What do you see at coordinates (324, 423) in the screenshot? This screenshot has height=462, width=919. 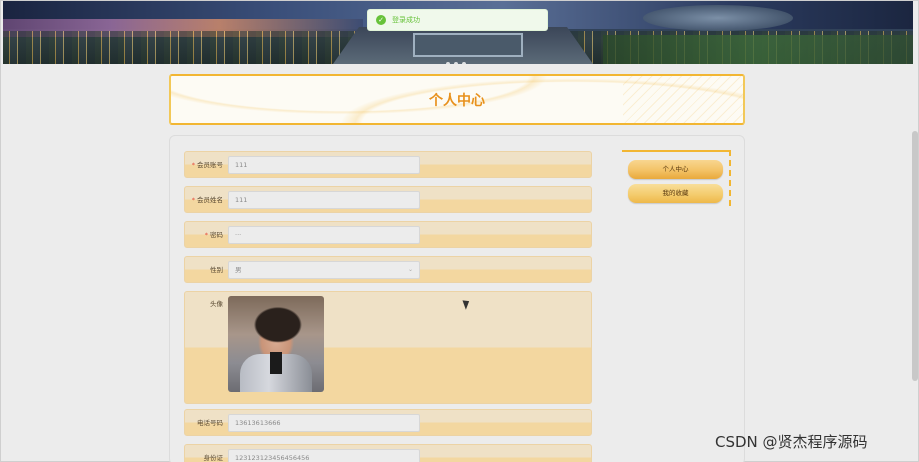 I see `phone-input: 13613613666` at bounding box center [324, 423].